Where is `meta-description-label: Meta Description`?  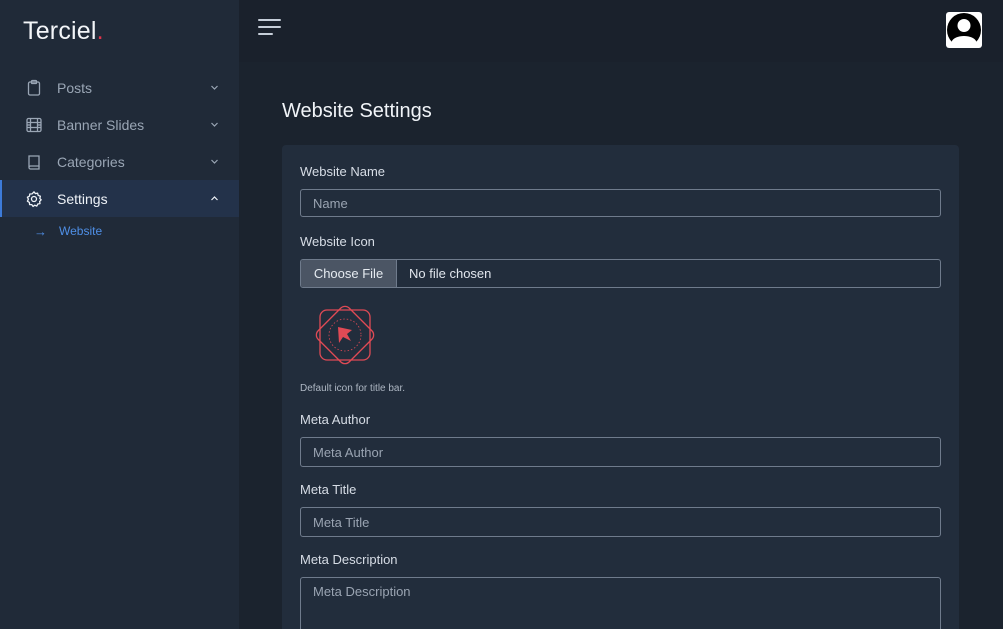
meta-description-label: Meta Description is located at coordinates (349, 559).